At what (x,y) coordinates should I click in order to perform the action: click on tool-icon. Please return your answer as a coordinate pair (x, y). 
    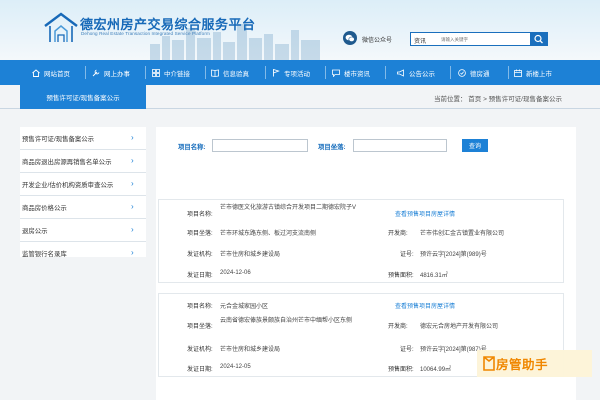
    Looking at the image, I should click on (96, 72).